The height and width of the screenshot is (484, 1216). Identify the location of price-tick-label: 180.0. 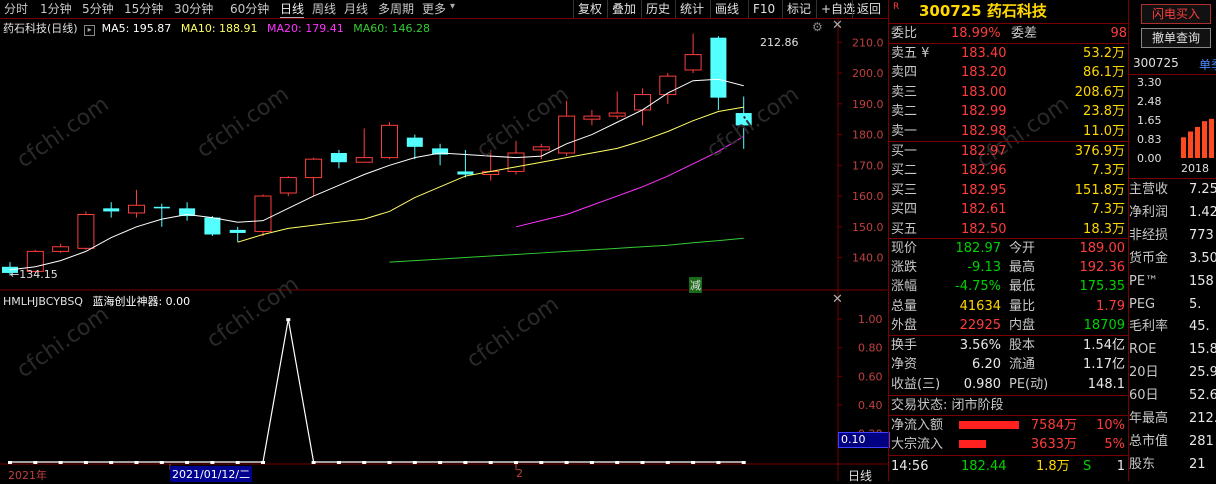
(868, 135).